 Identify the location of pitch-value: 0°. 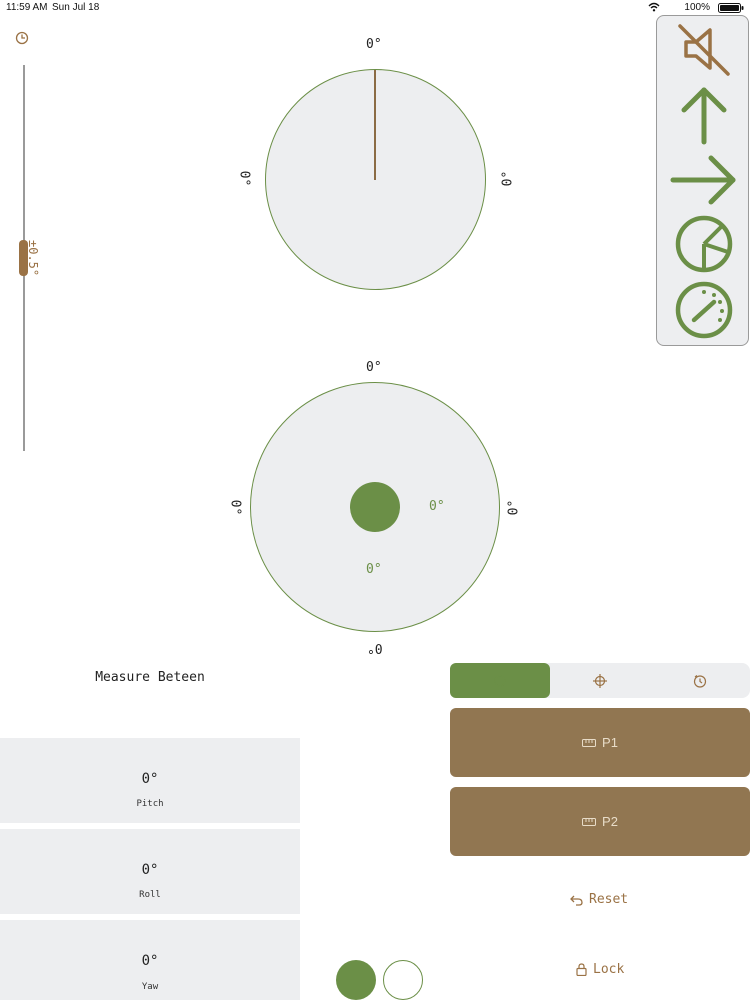
(150, 779).